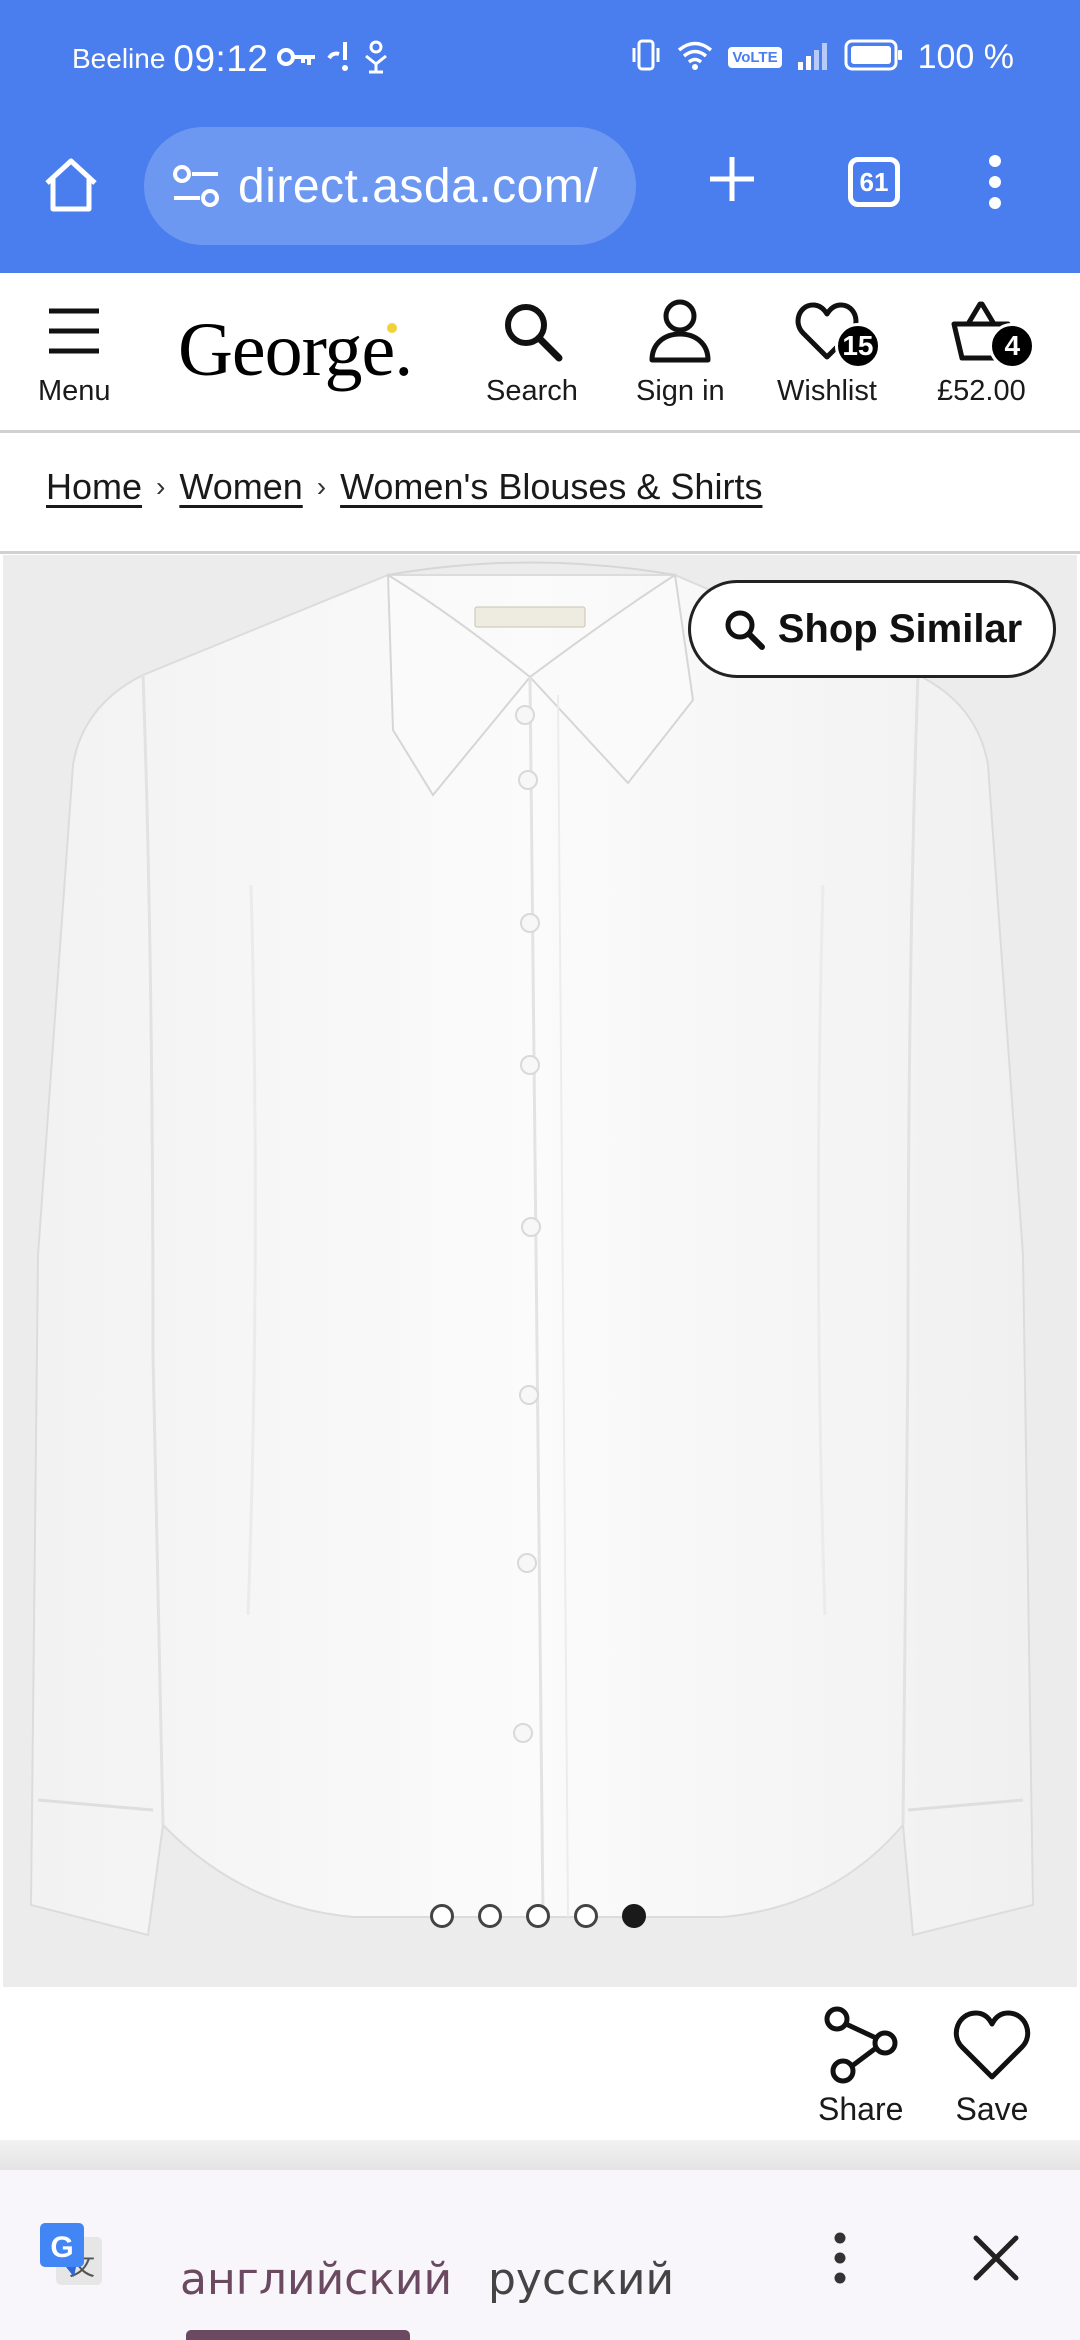 The image size is (1080, 2340). I want to click on translate-bar: 文 G английский русский, so click(540, 2255).